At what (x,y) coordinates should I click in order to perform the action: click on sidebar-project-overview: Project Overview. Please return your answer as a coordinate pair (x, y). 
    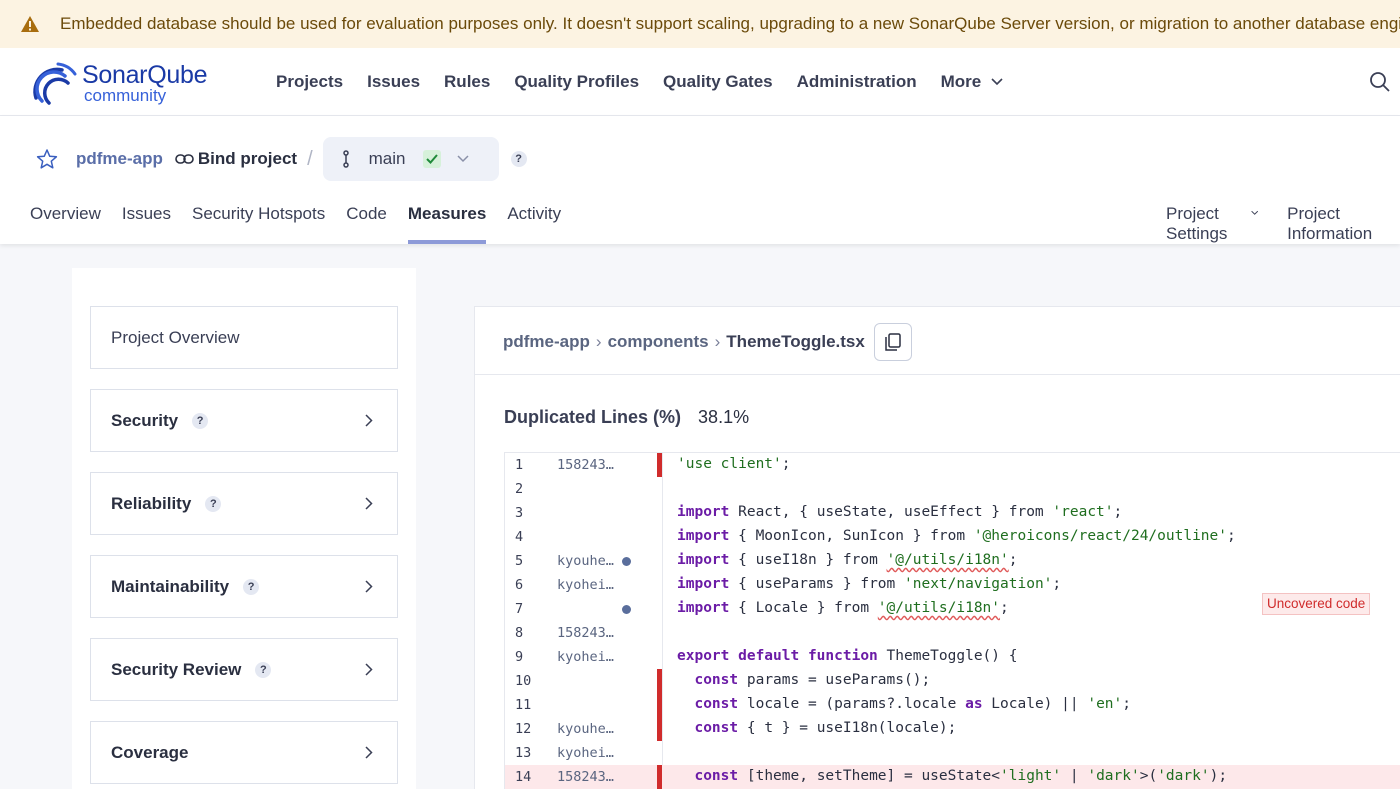
    Looking at the image, I should click on (244, 337).